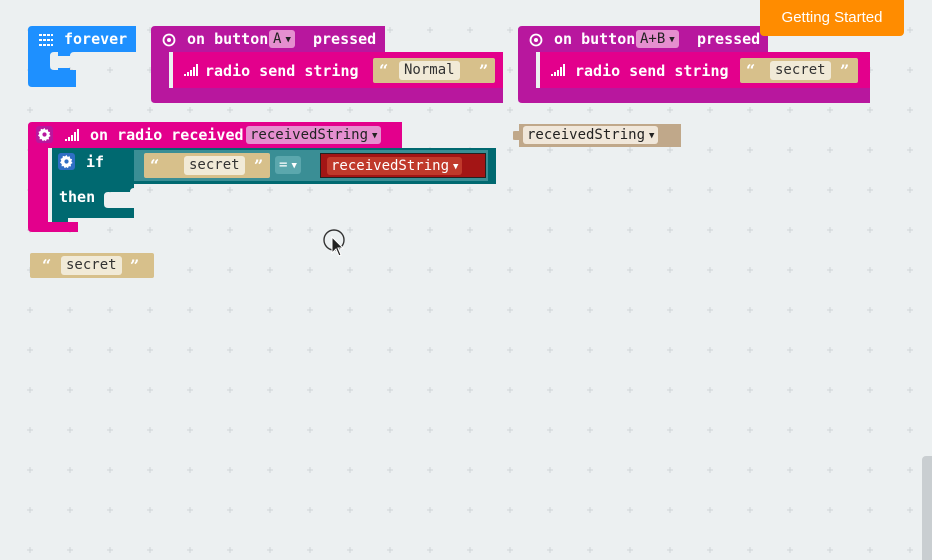  Describe the element at coordinates (832, 18) in the screenshot. I see `getting-started-button: Getting Started` at that location.